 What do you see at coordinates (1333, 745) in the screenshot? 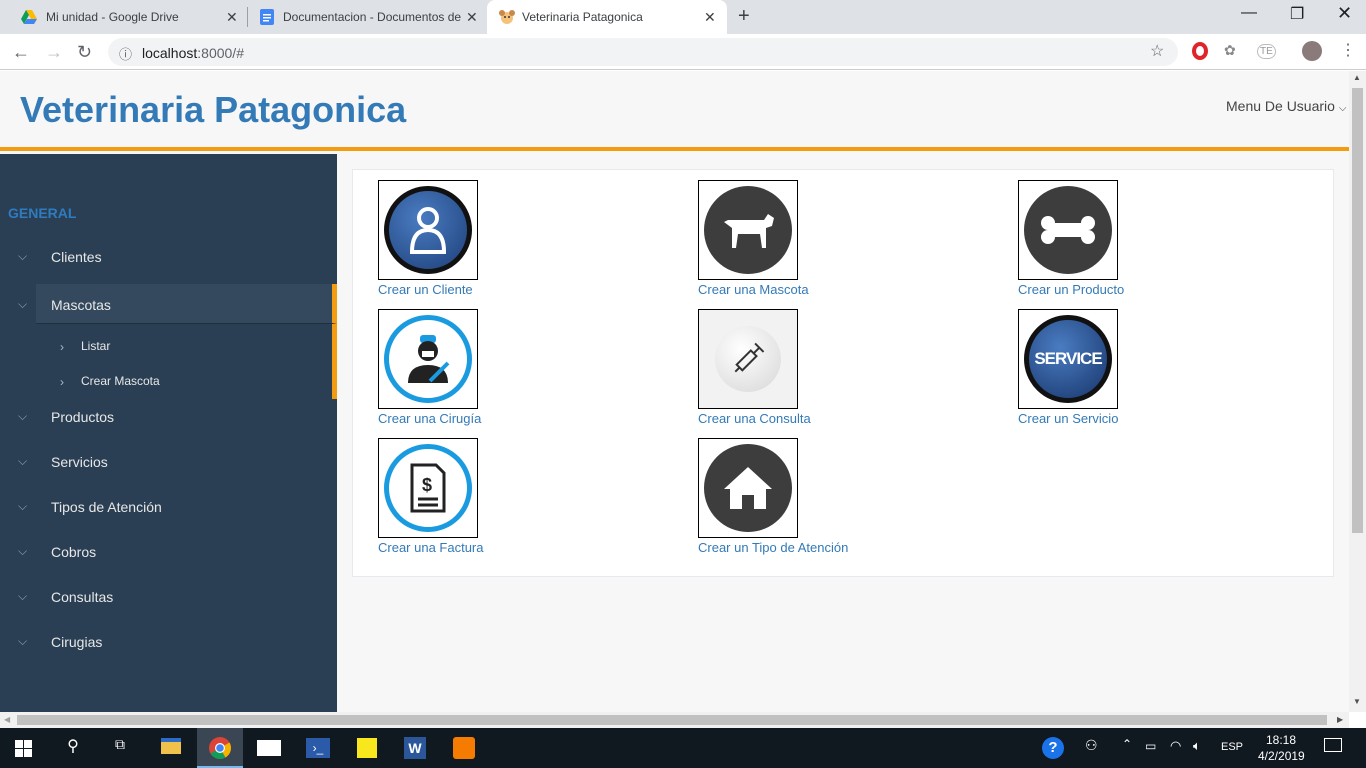
I see `notifications-icon` at bounding box center [1333, 745].